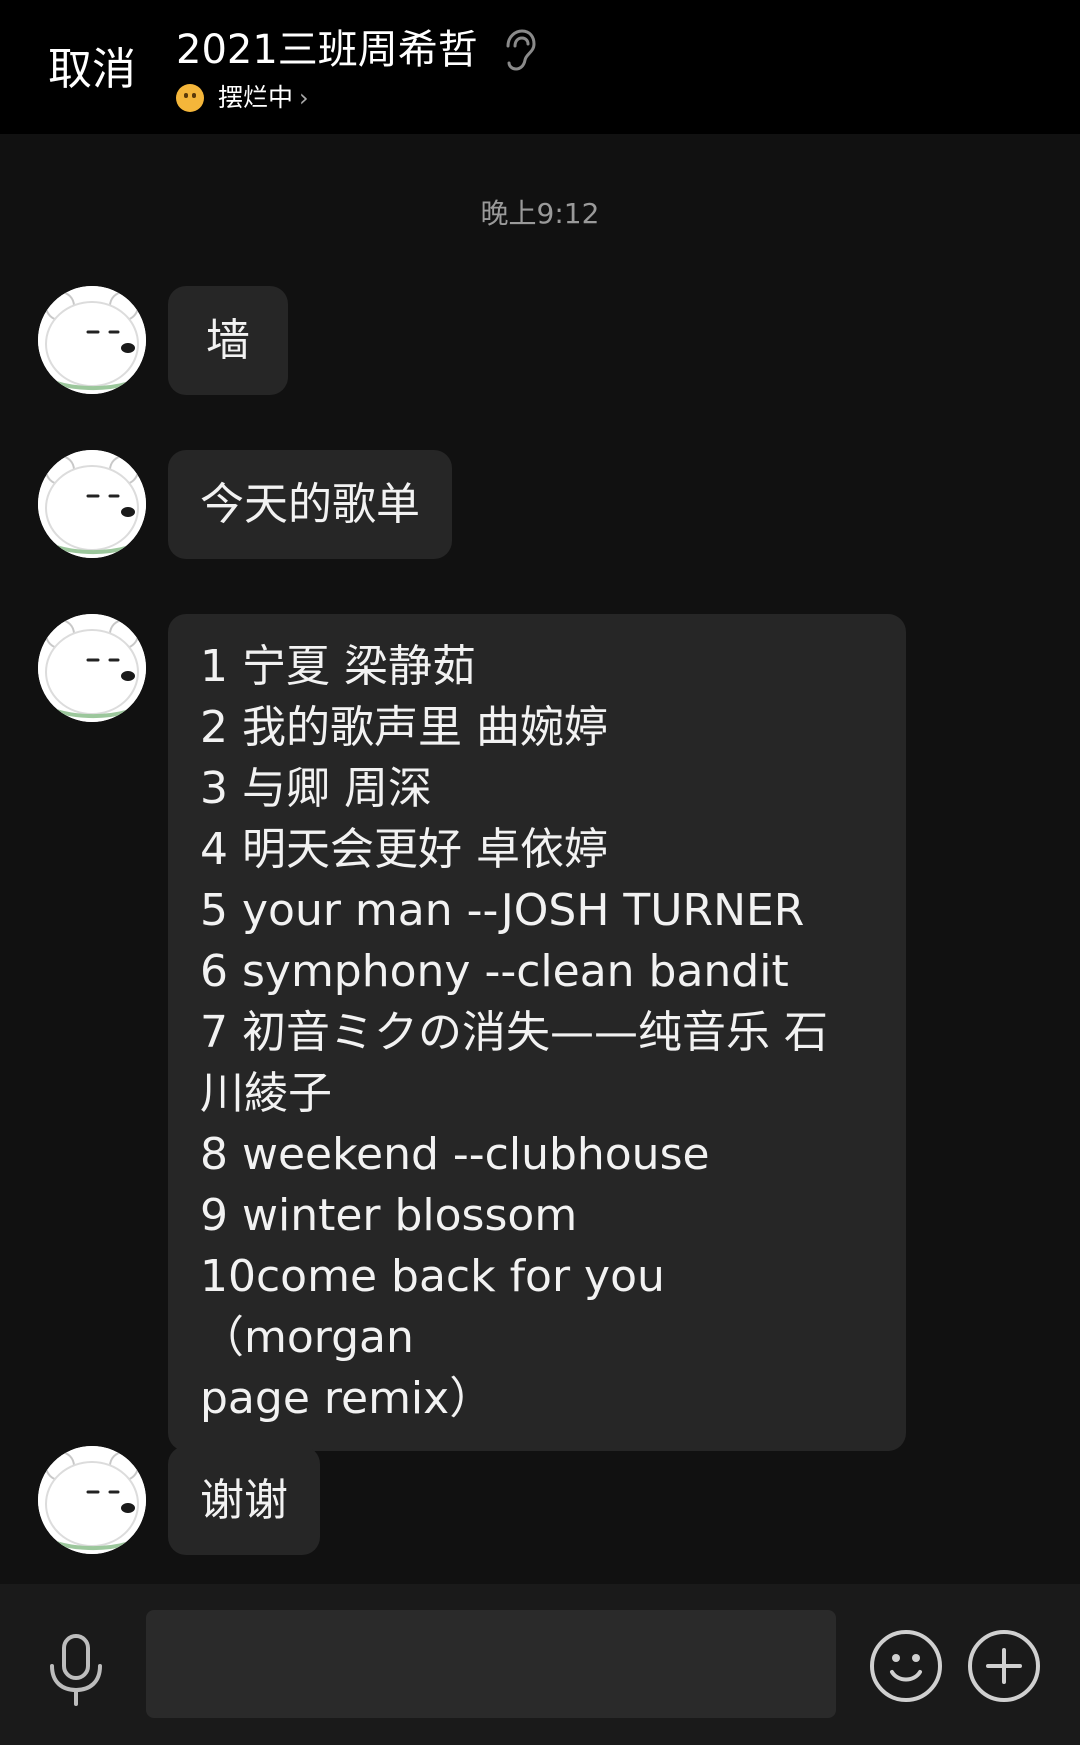  I want to click on playlist-line: page remix）, so click(347, 1398).